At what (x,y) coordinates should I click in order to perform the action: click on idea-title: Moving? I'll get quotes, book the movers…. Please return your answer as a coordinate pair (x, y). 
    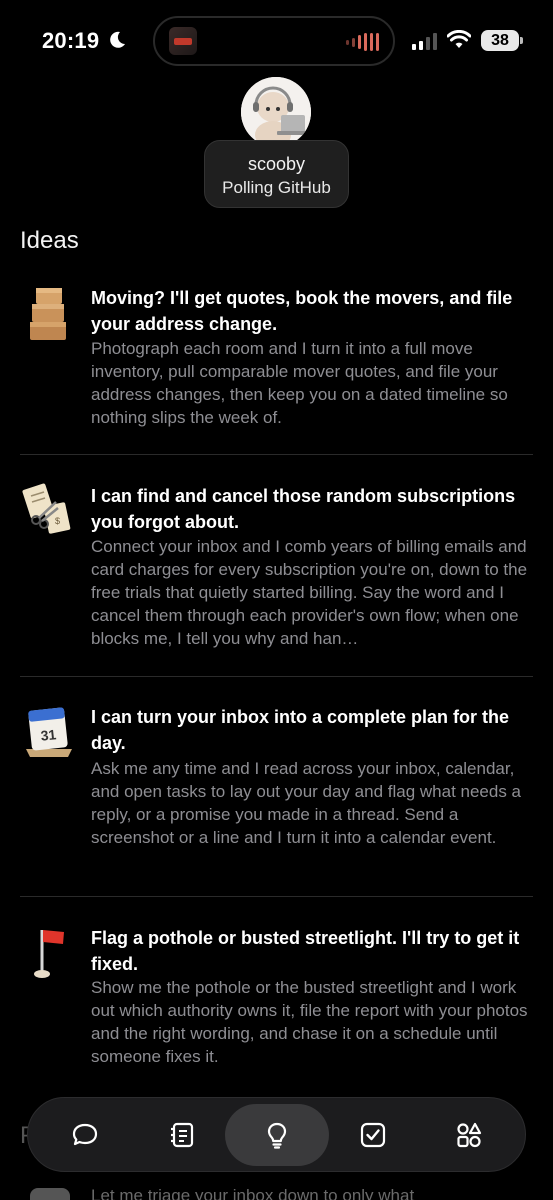
    Looking at the image, I should click on (302, 311).